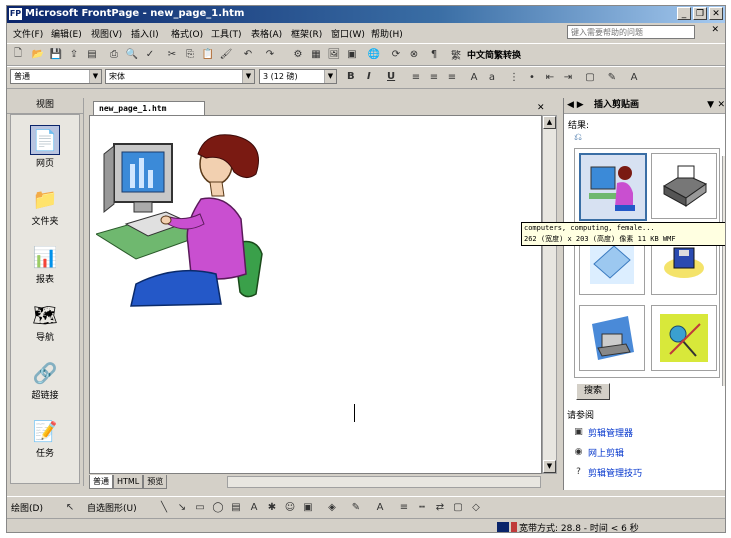 The height and width of the screenshot is (538, 731). I want to click on view-item-hyperlinks: 🔗 超链接, so click(45, 380).